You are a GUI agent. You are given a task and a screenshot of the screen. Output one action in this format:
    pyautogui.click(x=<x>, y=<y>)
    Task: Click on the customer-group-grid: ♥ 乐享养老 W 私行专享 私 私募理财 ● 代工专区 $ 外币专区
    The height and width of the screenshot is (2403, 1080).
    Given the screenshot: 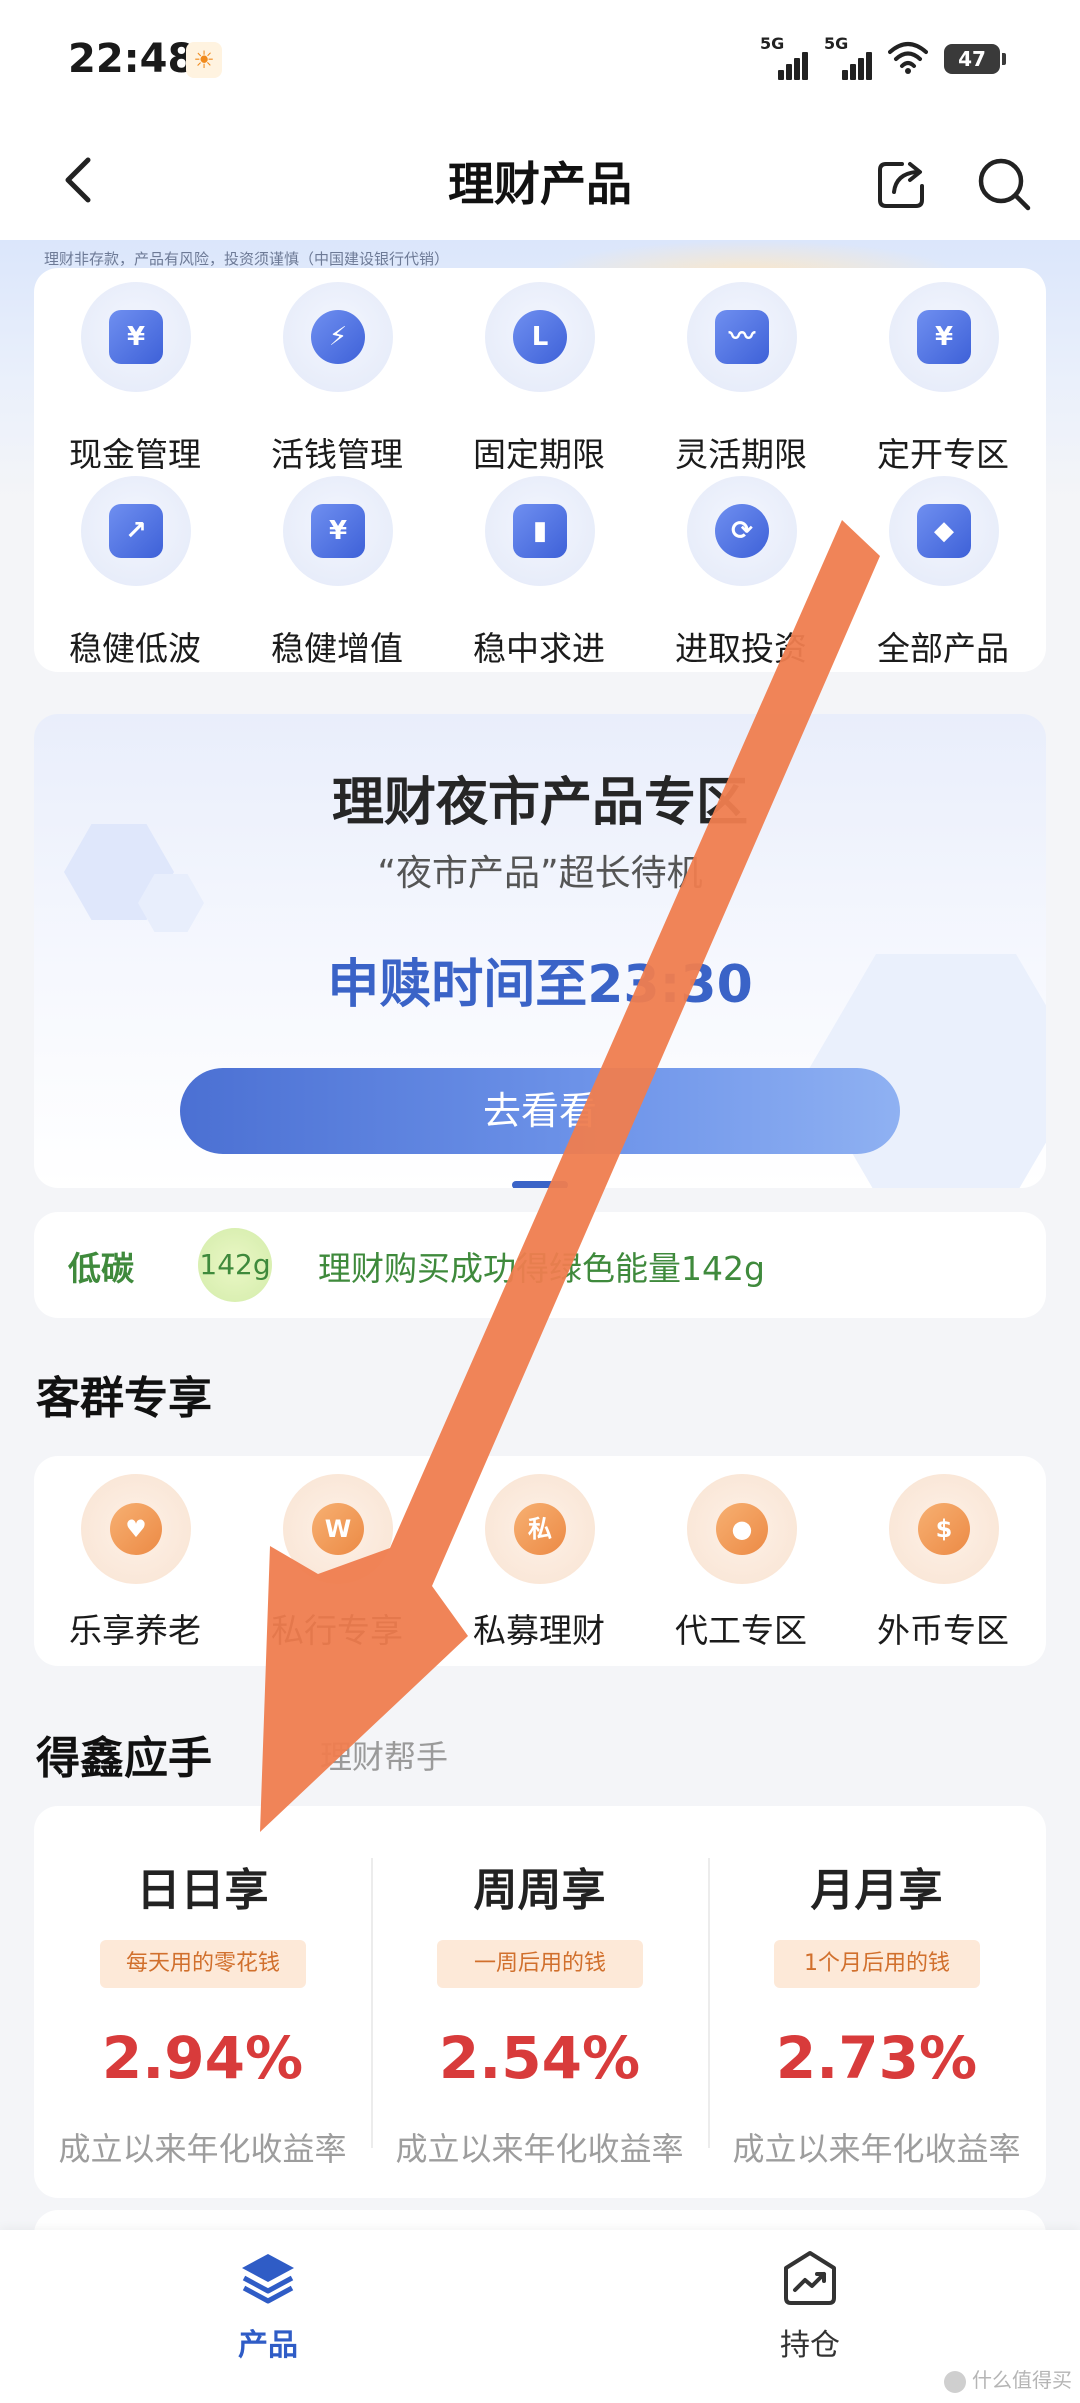 What is the action you would take?
    pyautogui.click(x=540, y=1564)
    